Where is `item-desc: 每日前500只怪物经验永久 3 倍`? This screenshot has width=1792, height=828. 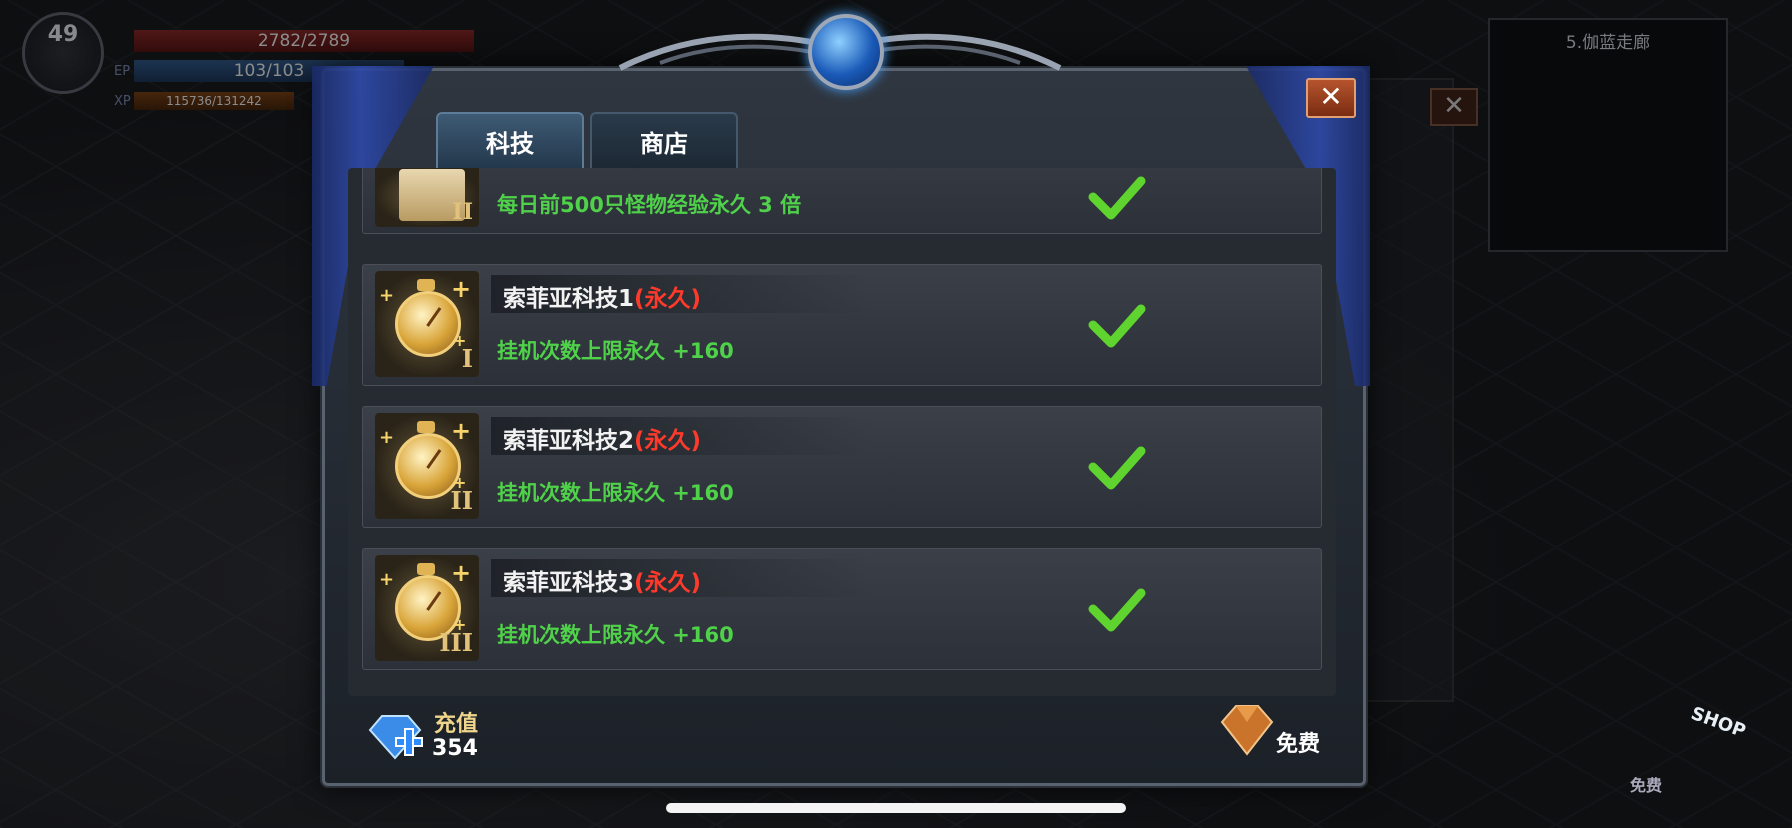
item-desc: 每日前500只怪物经验永久 3 倍 is located at coordinates (649, 205).